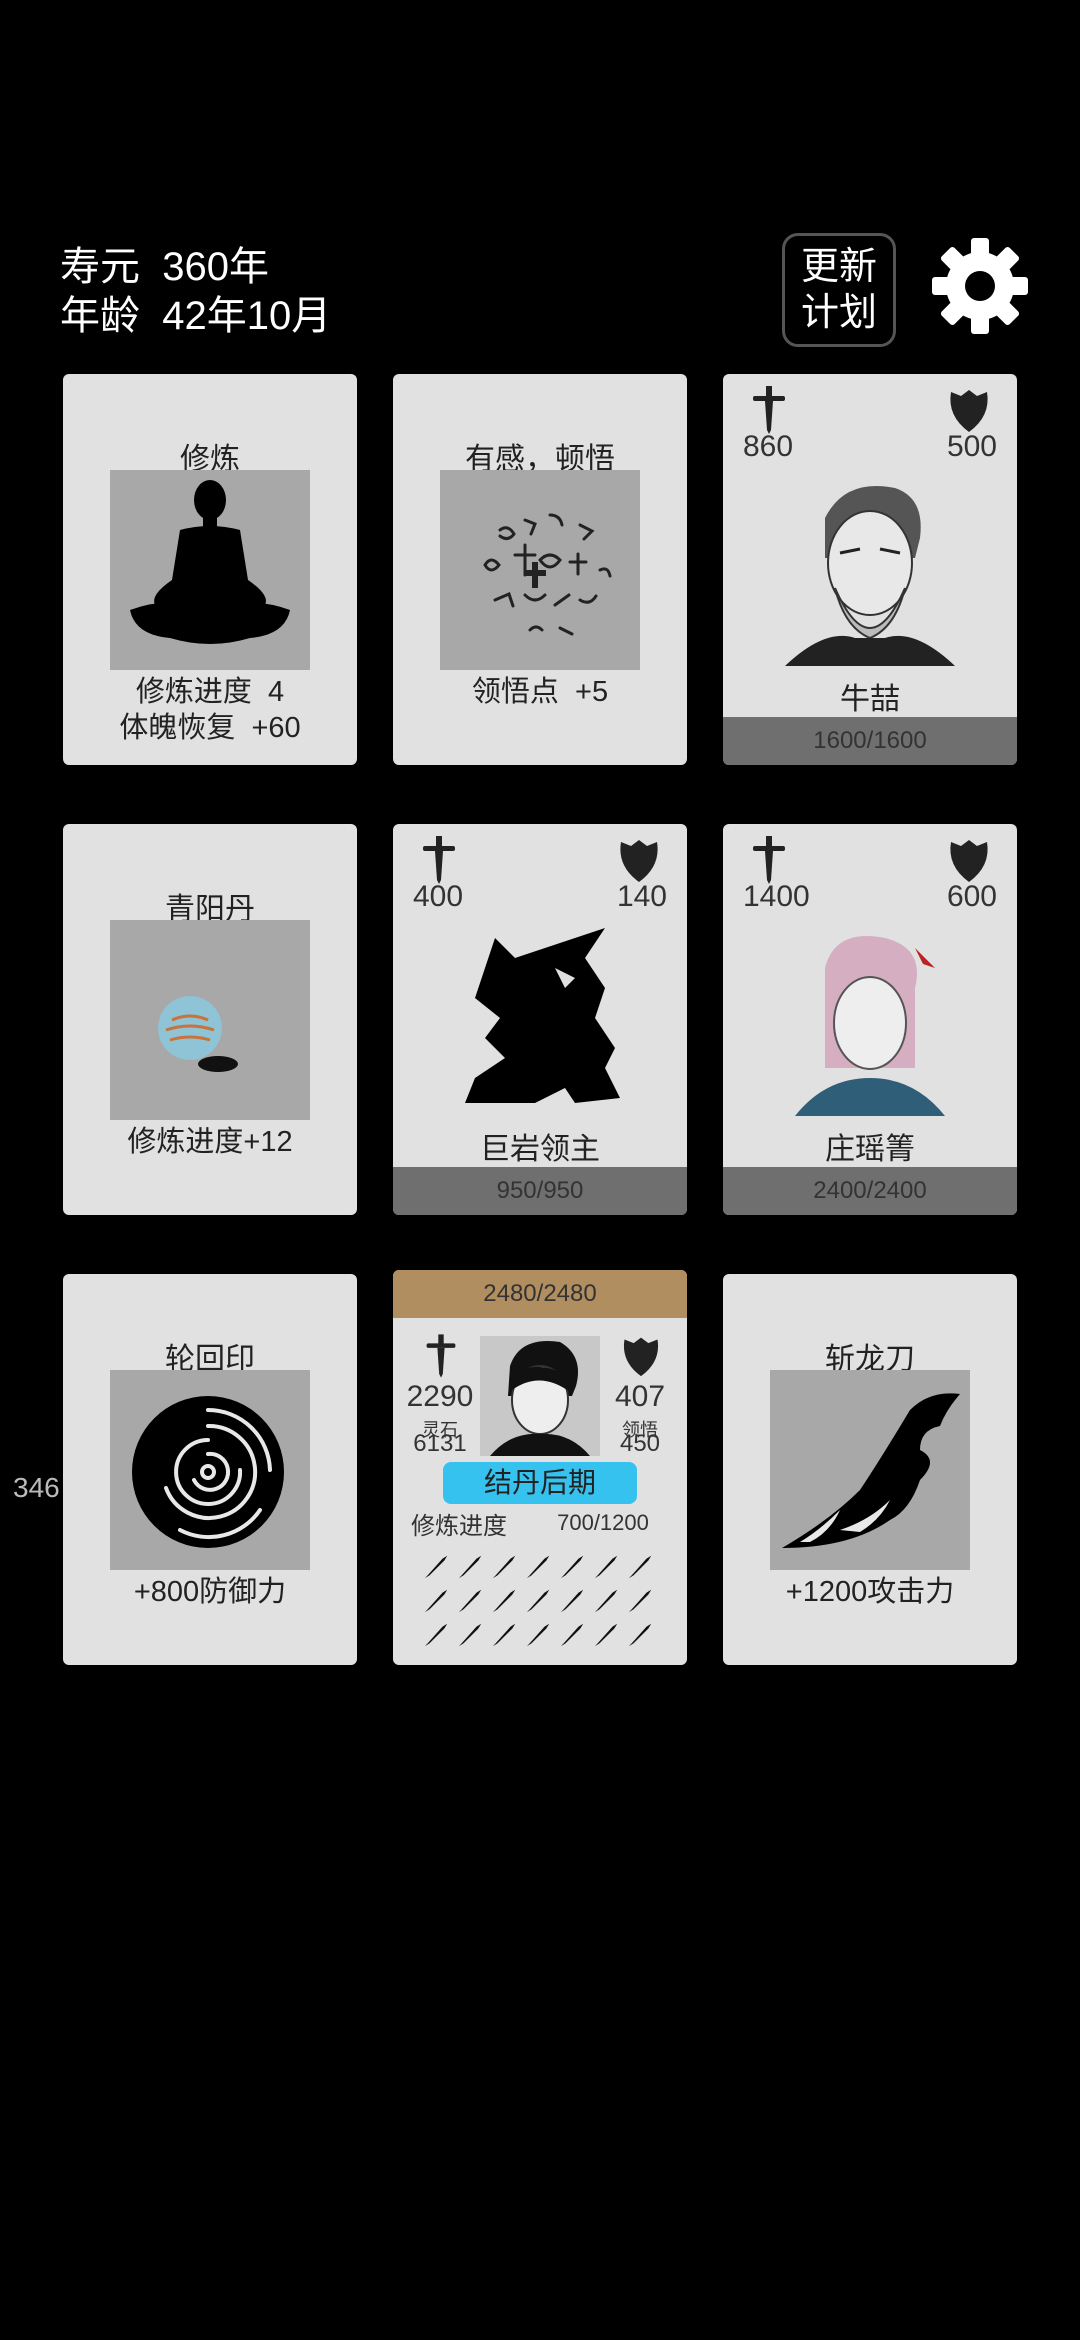 This screenshot has width=1080, height=2340. I want to click on calligraphy-image, so click(540, 570).